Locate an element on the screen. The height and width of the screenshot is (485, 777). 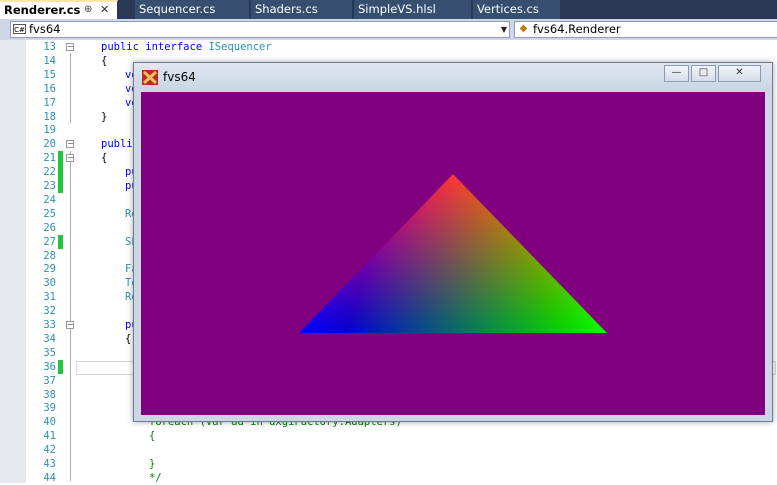
line-number: 34 is located at coordinates (49, 338).